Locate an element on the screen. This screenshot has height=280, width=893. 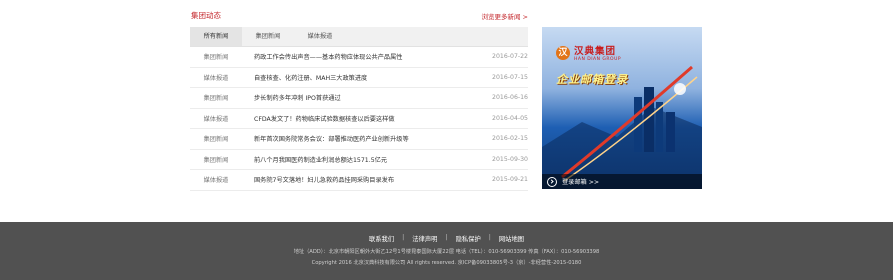
news-row: 媒体报道 自查核查、化药注册、MAH三大政策进度 2016-07-15 is located at coordinates (359, 78).